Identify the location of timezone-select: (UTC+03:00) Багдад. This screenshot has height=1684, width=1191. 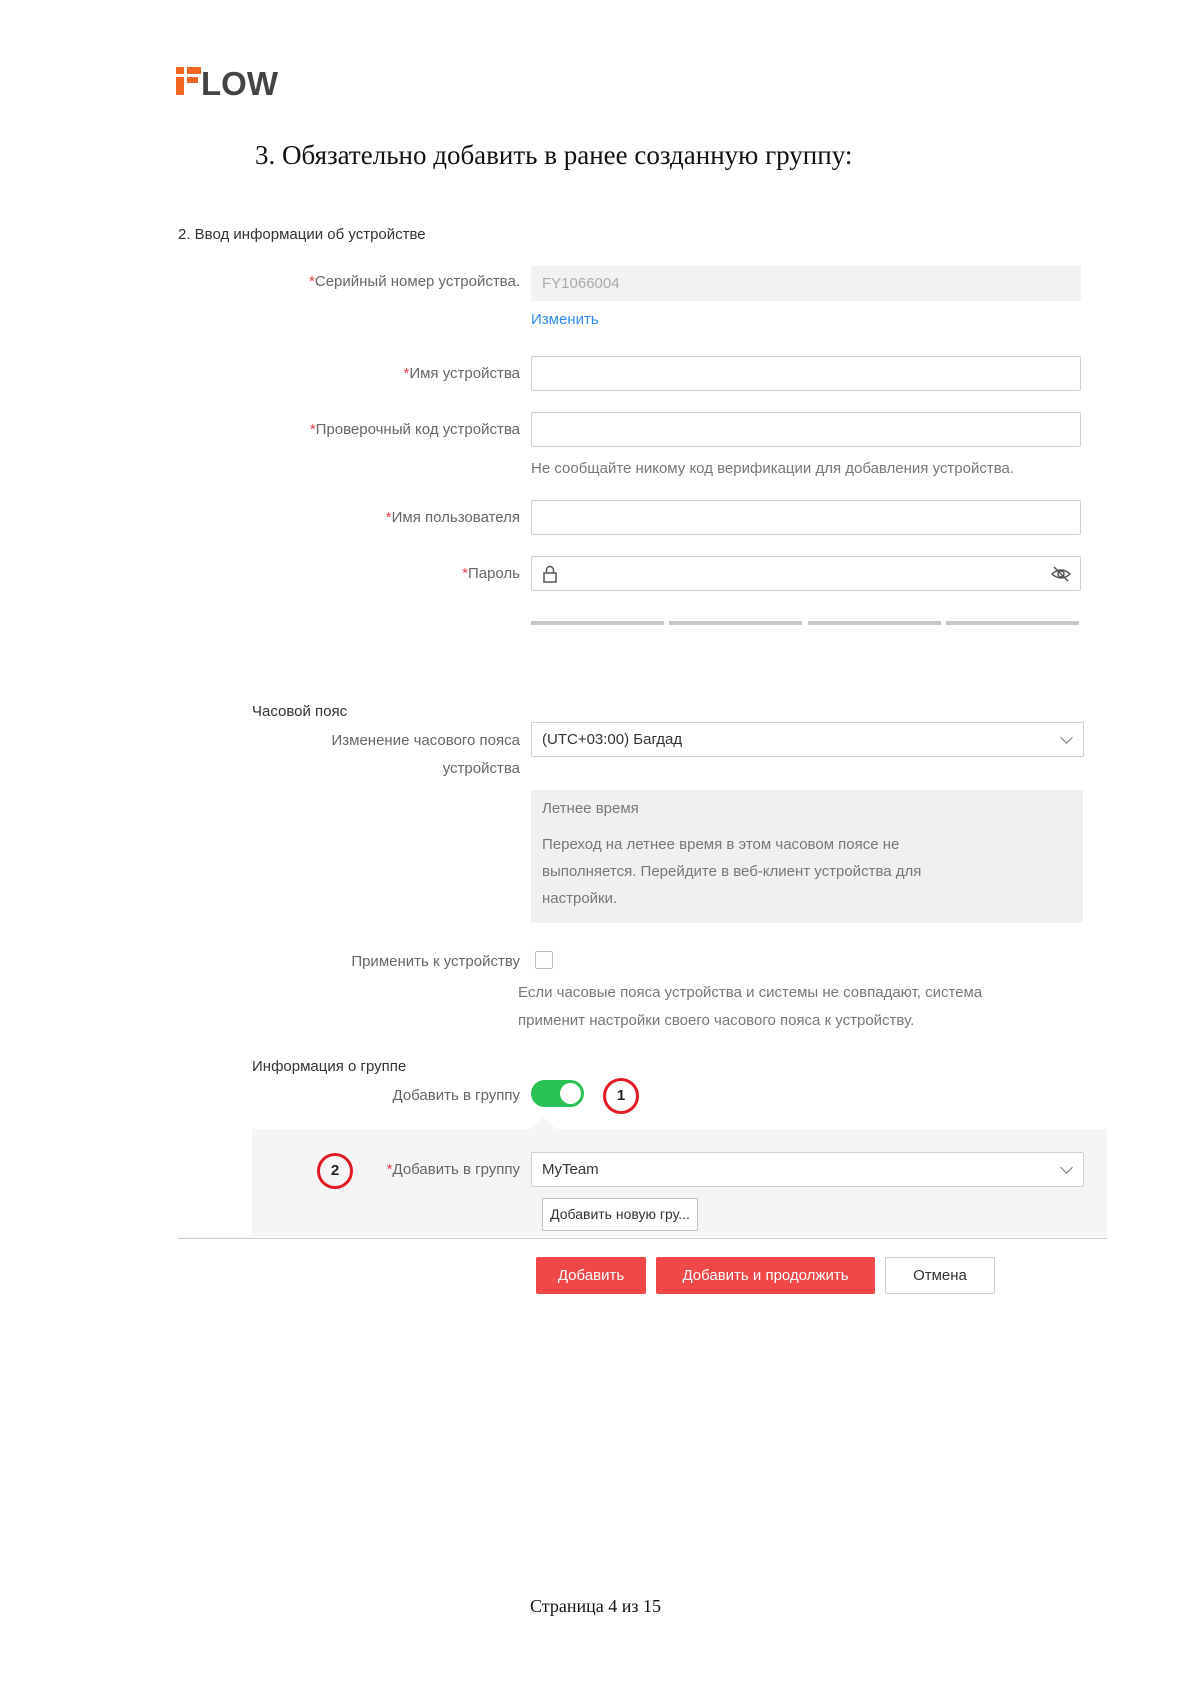
(807, 739).